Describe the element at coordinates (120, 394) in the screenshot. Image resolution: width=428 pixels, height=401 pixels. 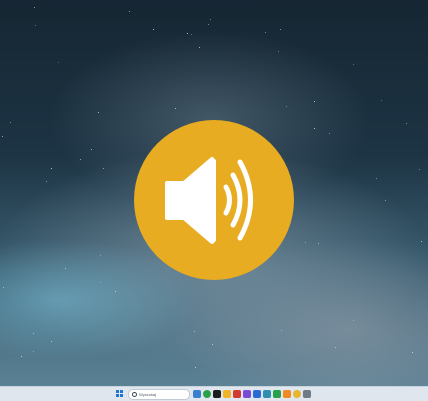
I see `windows-start-icon` at that location.